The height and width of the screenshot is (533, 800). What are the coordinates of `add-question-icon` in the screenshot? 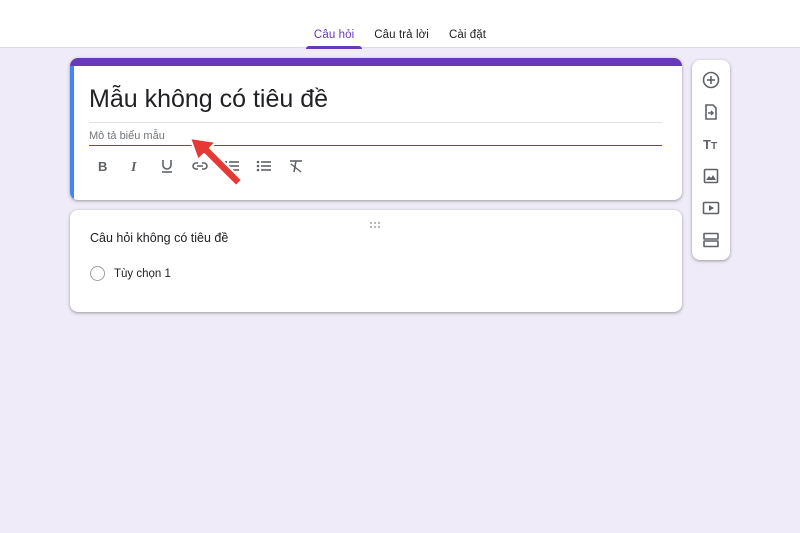 It's located at (711, 80).